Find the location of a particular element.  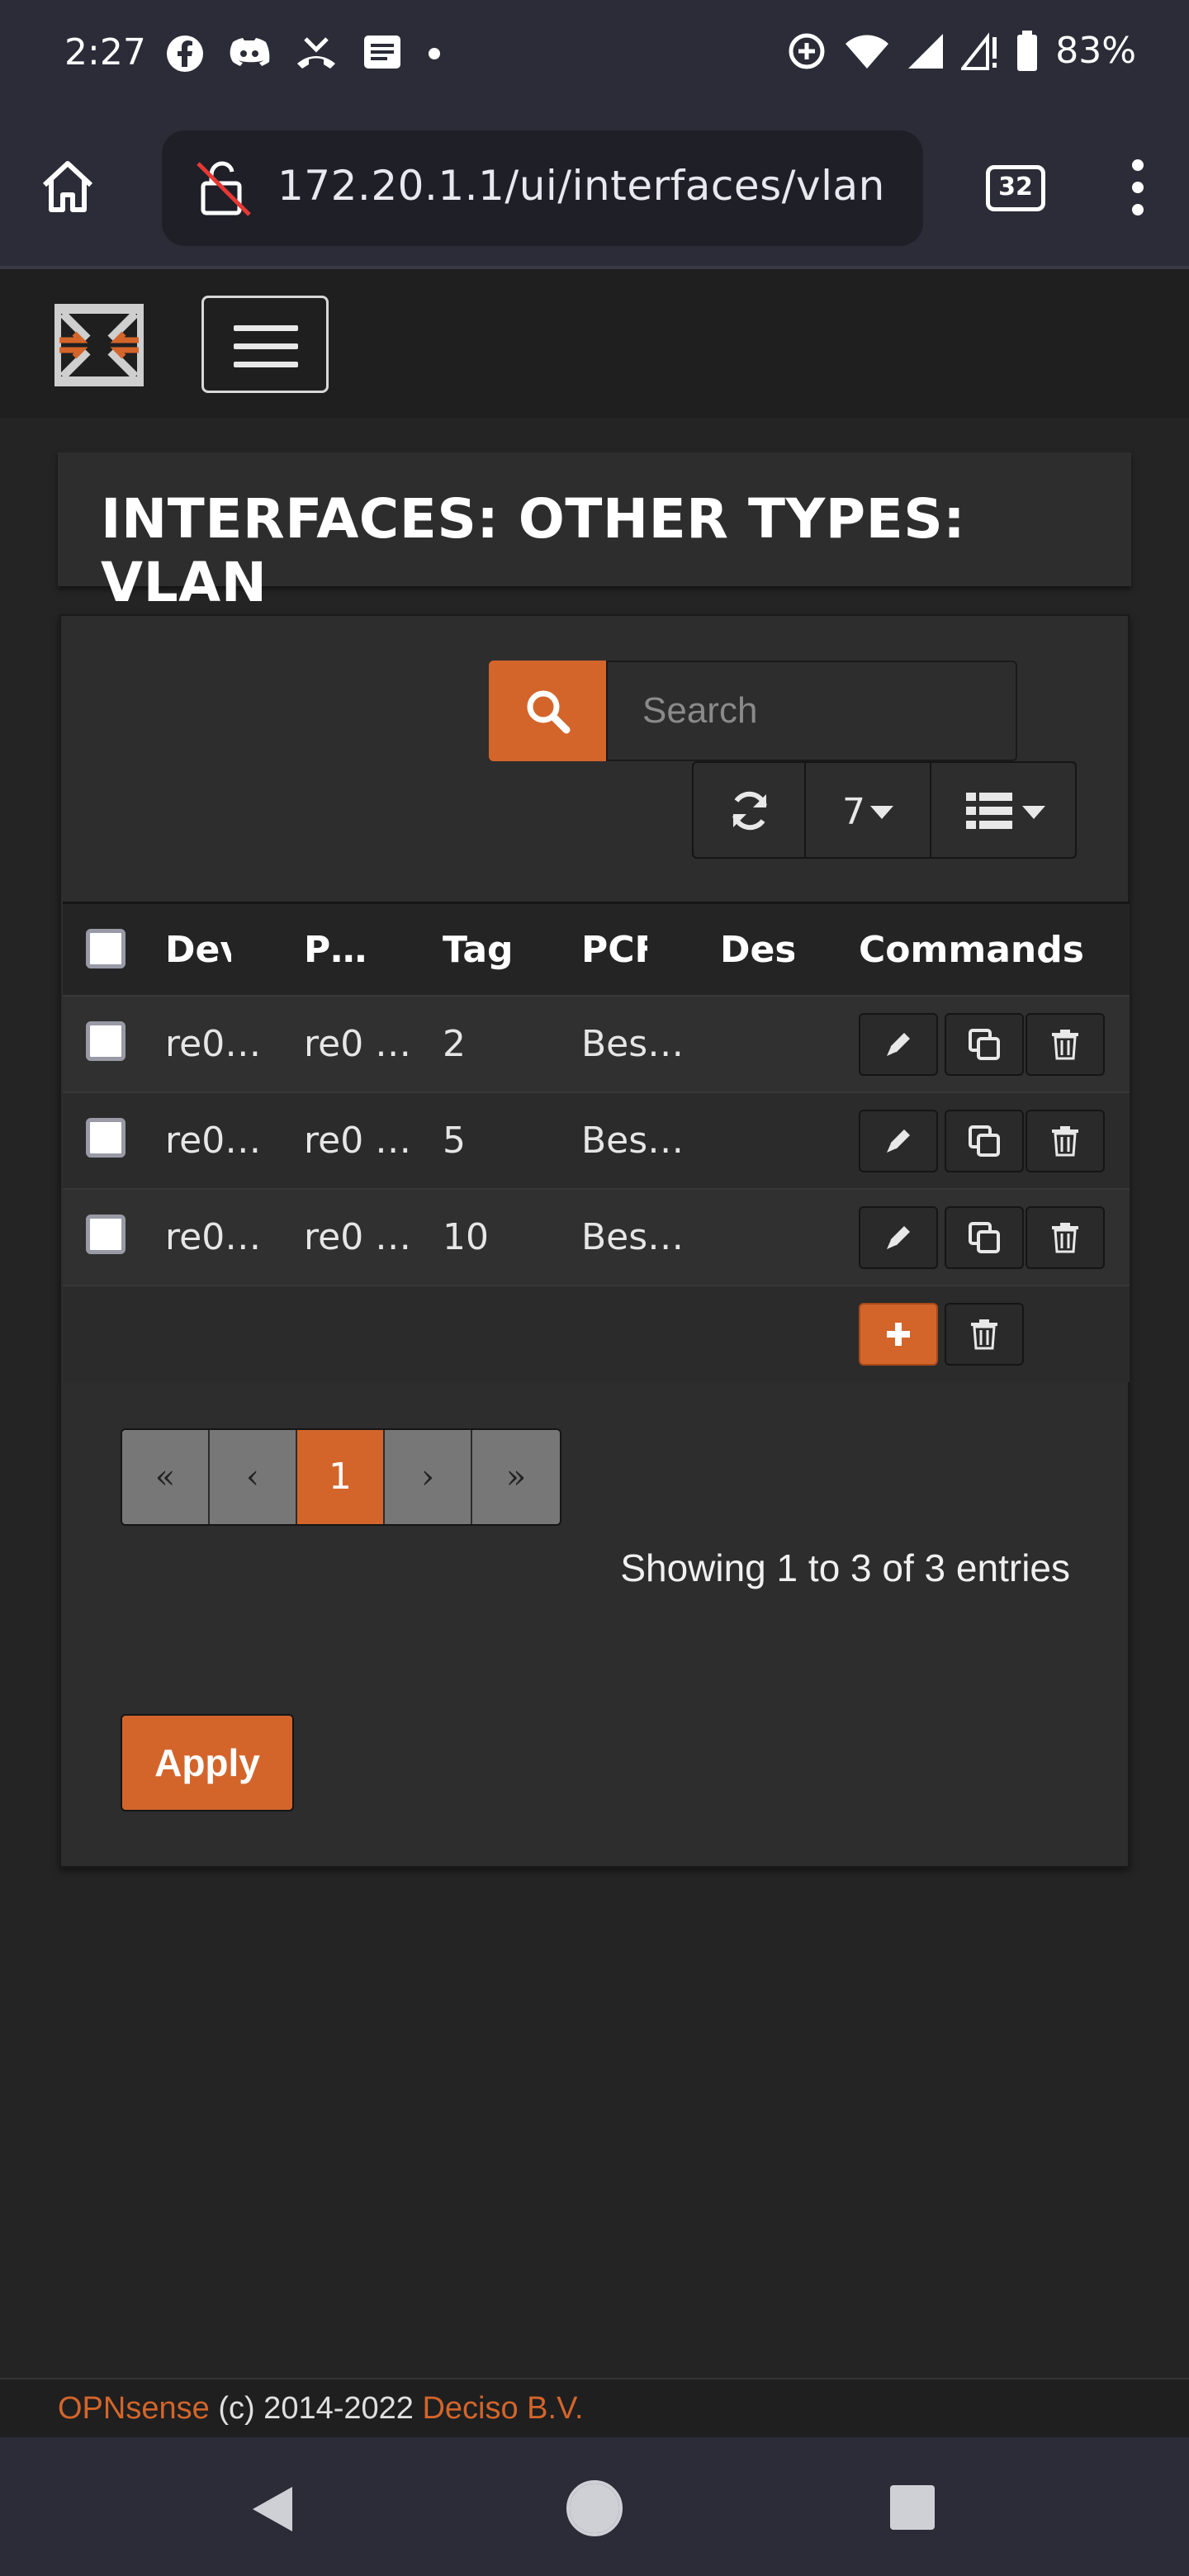

previous-page-button: ‹ is located at coordinates (253, 1477).